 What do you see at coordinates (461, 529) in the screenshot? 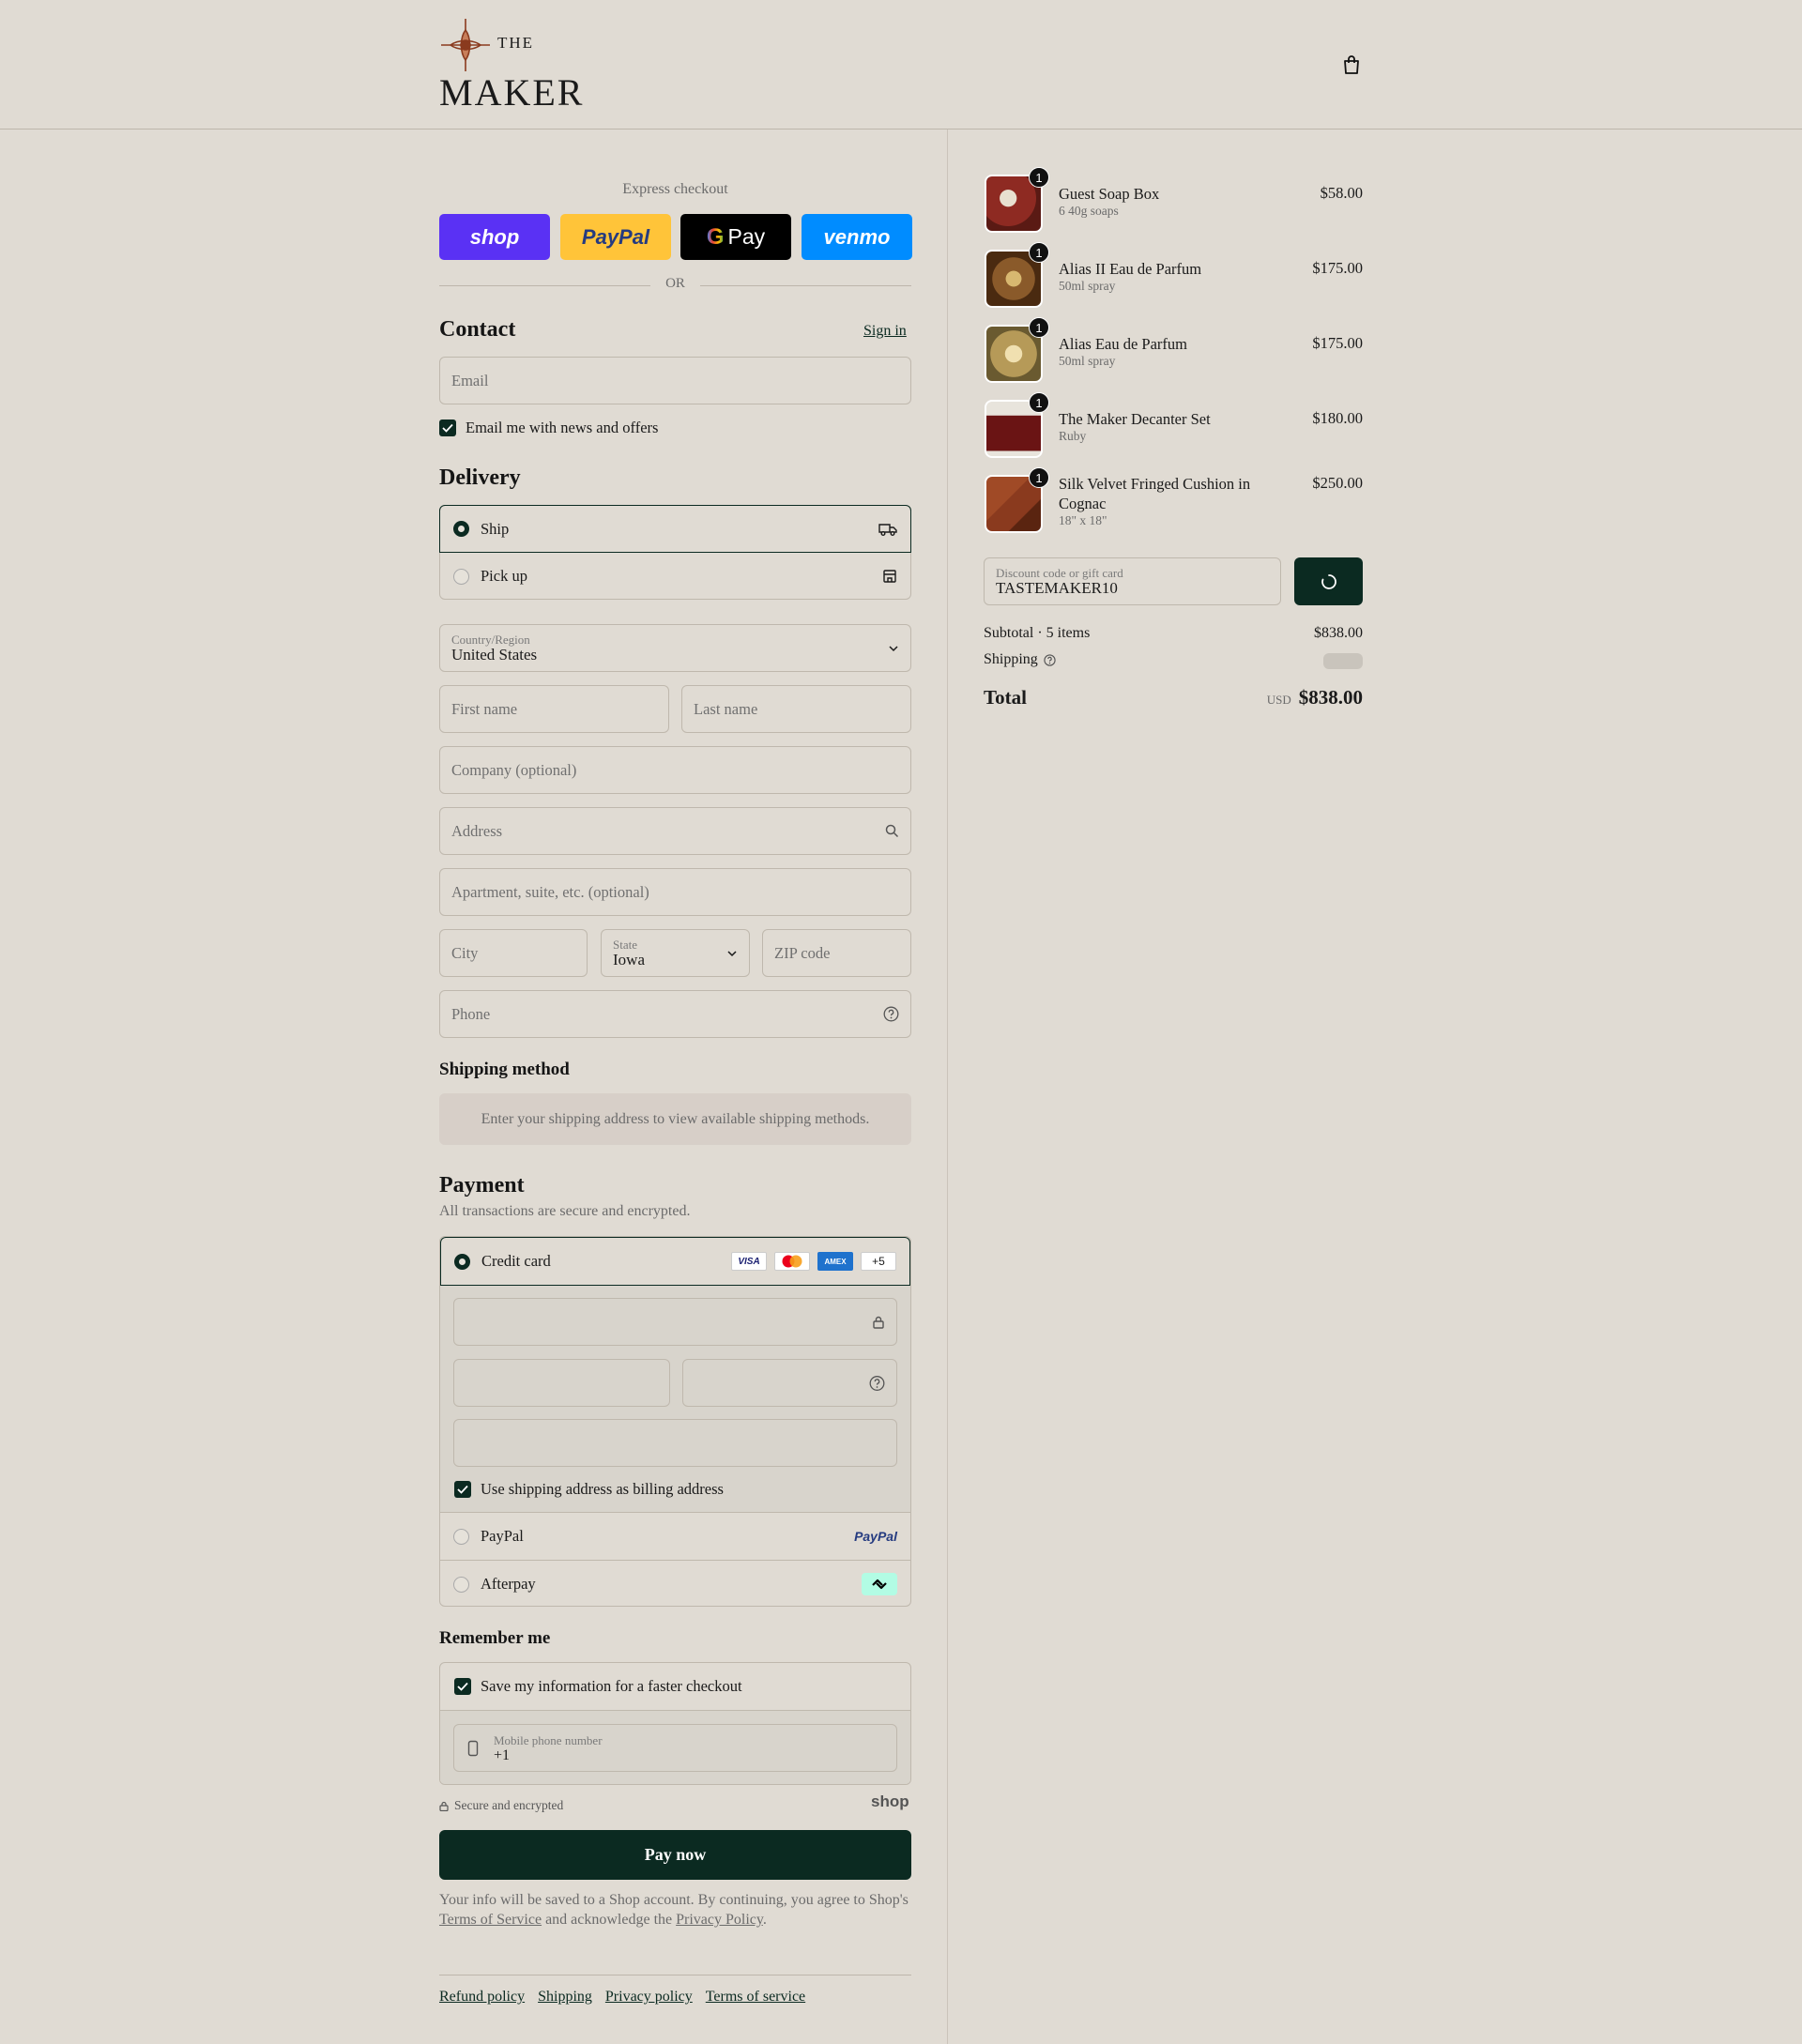
I see `ship-radio` at bounding box center [461, 529].